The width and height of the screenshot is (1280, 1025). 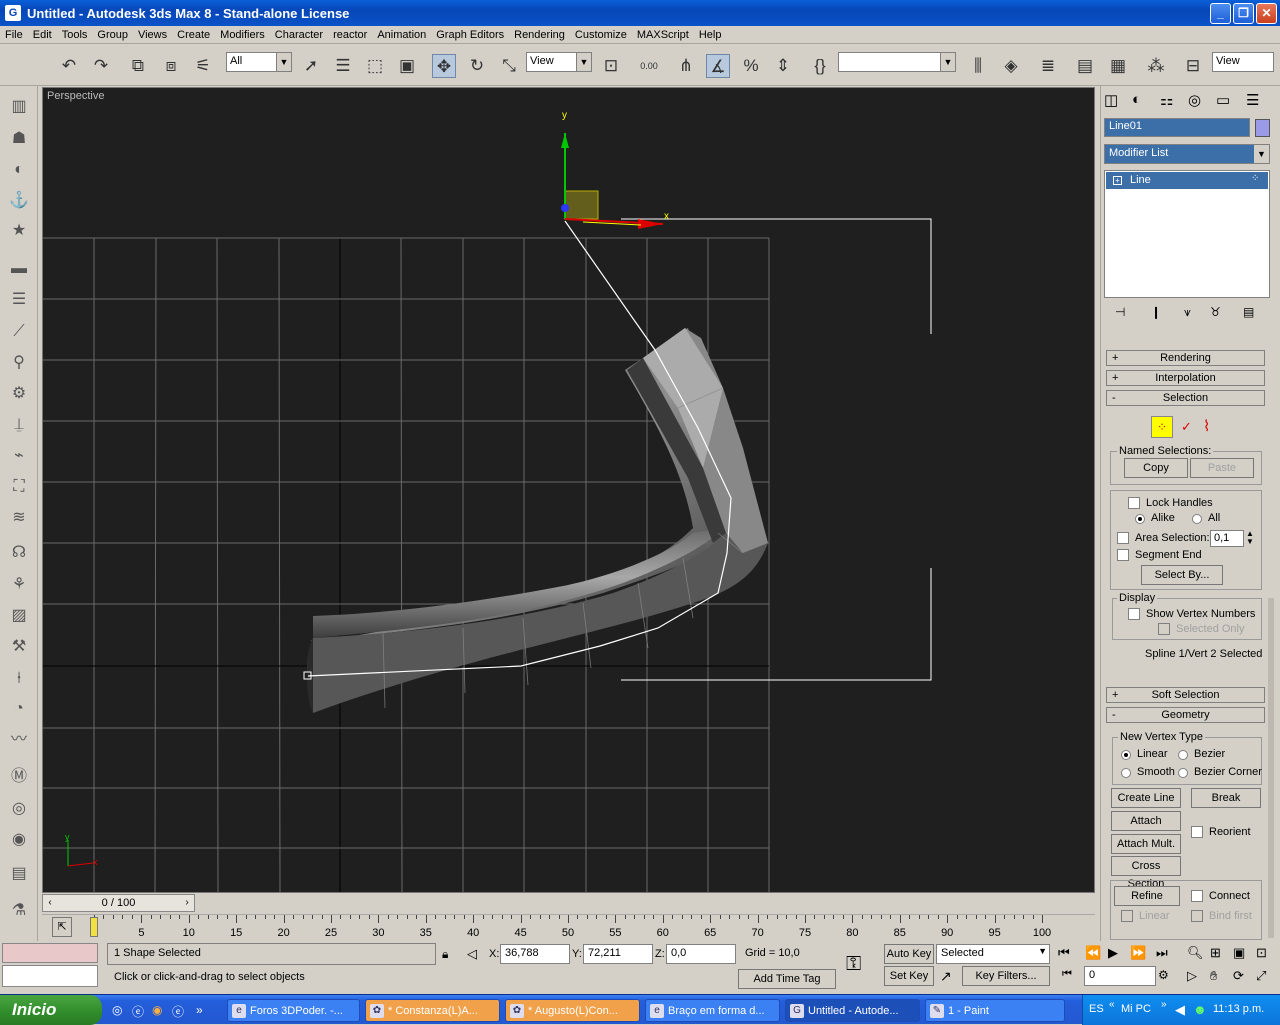 I want to click on set-key-button: Set Key, so click(x=909, y=976).